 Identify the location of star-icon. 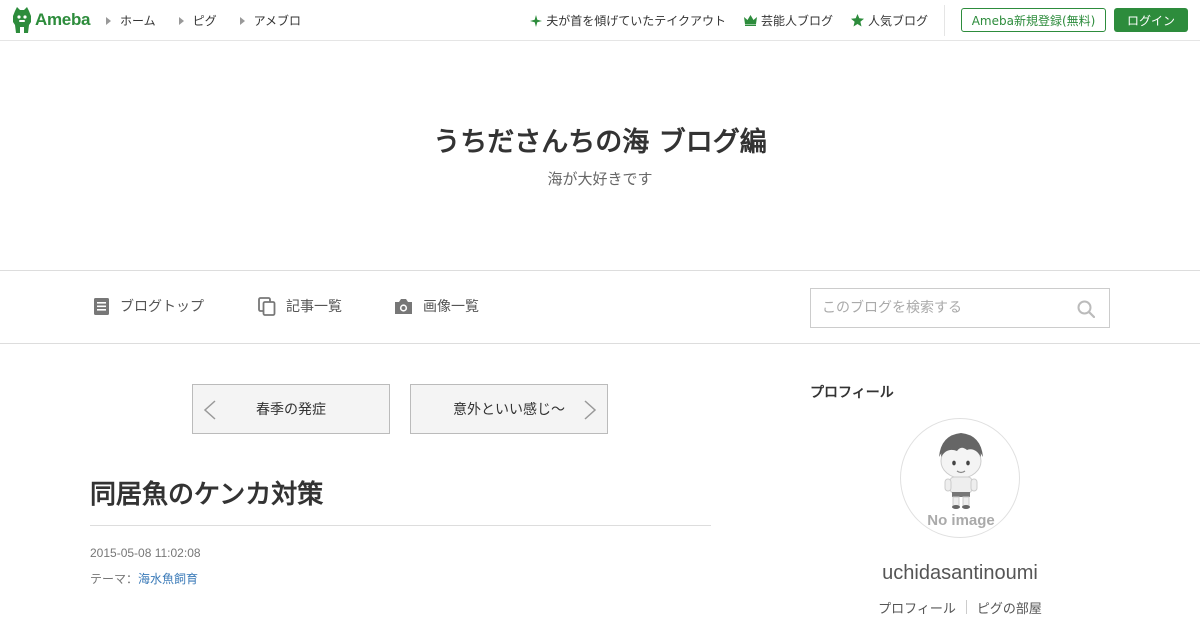
(857, 20).